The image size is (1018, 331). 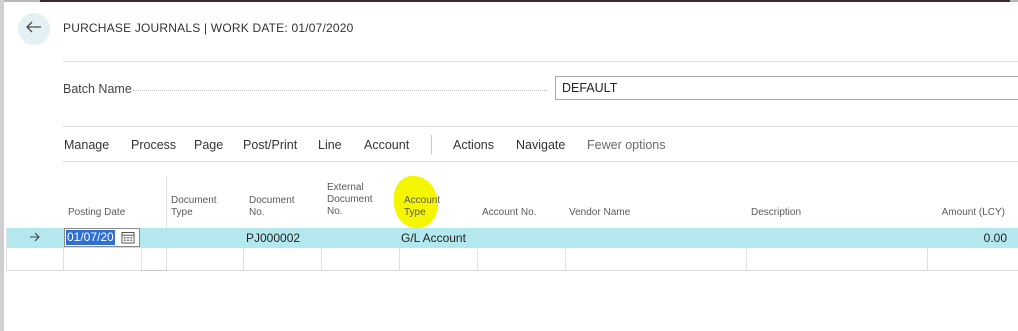 I want to click on menu-line: Line, so click(x=330, y=145).